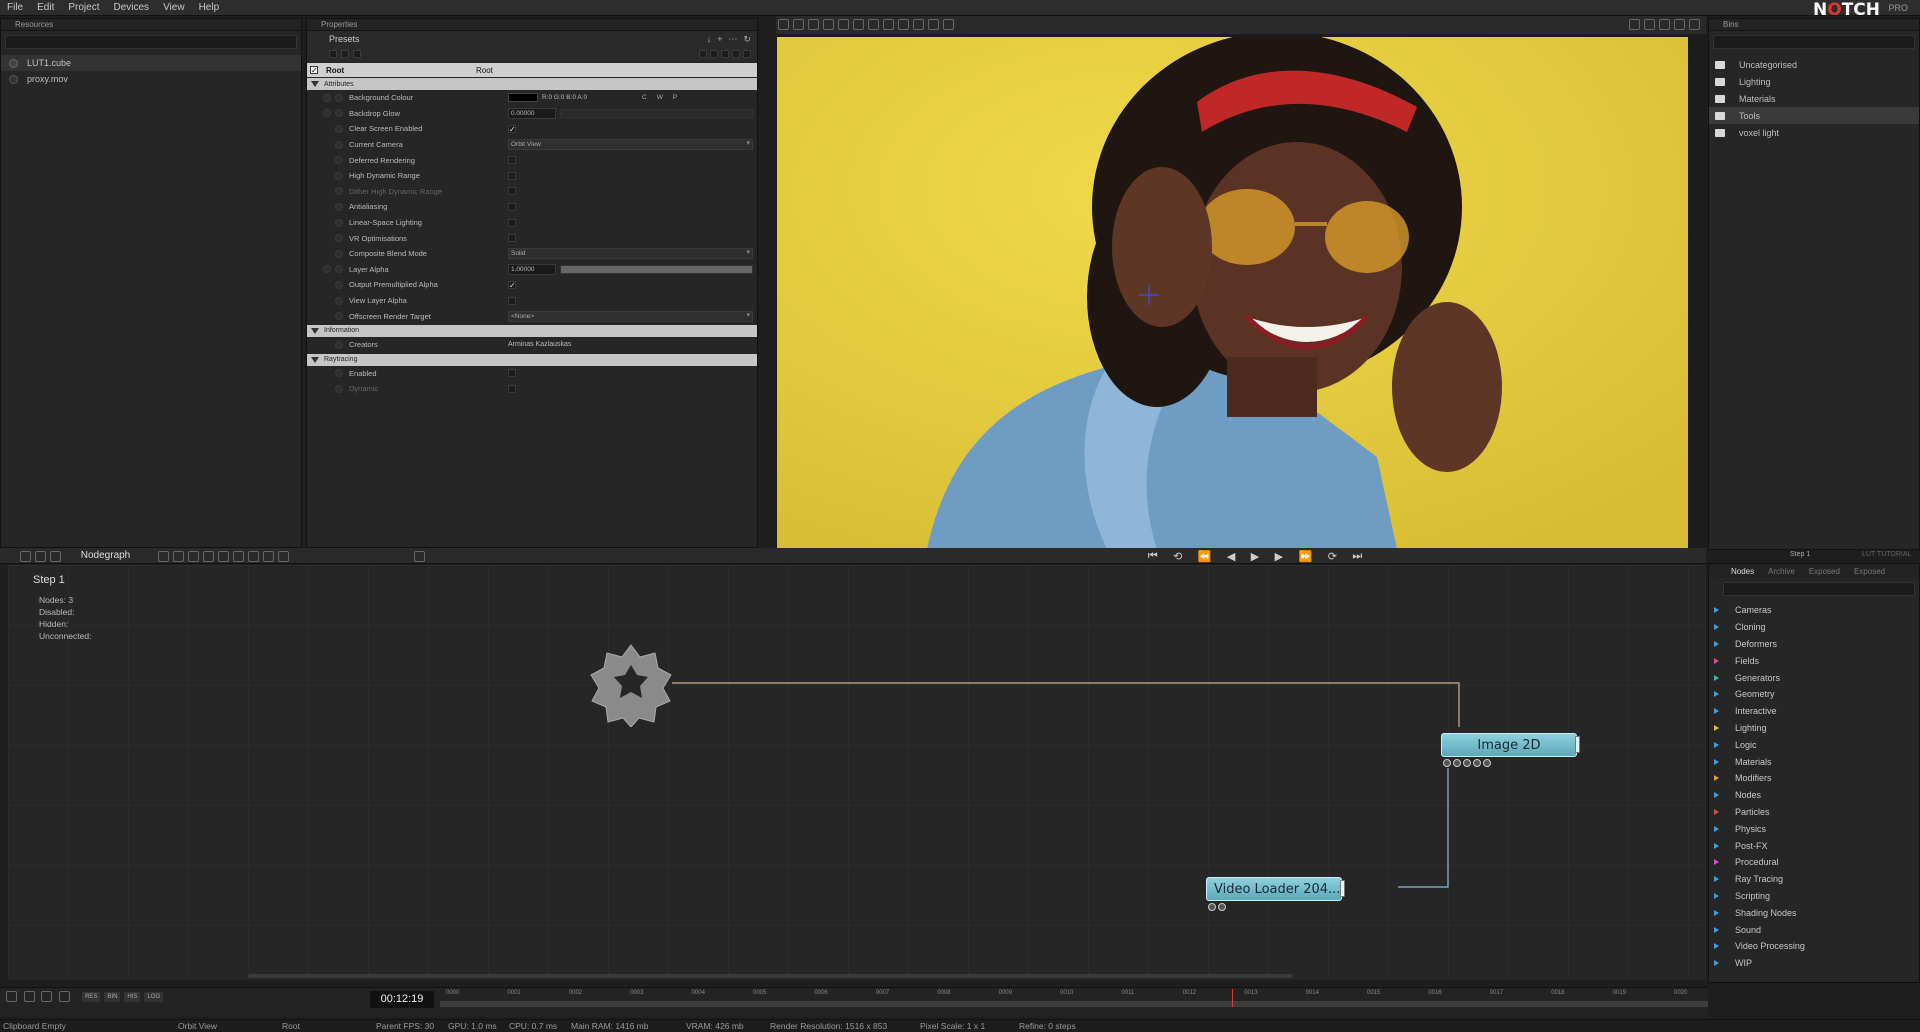  What do you see at coordinates (345, 54) in the screenshot?
I see `target-icon` at bounding box center [345, 54].